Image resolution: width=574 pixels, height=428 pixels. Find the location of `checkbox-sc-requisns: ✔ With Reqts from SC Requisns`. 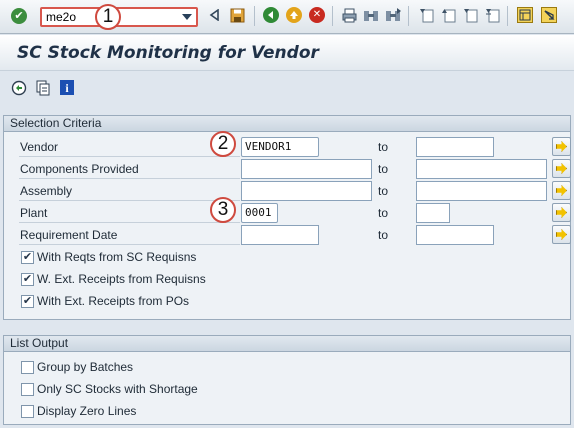

checkbox-sc-requisns: ✔ With Reqts from SC Requisns is located at coordinates (108, 257).